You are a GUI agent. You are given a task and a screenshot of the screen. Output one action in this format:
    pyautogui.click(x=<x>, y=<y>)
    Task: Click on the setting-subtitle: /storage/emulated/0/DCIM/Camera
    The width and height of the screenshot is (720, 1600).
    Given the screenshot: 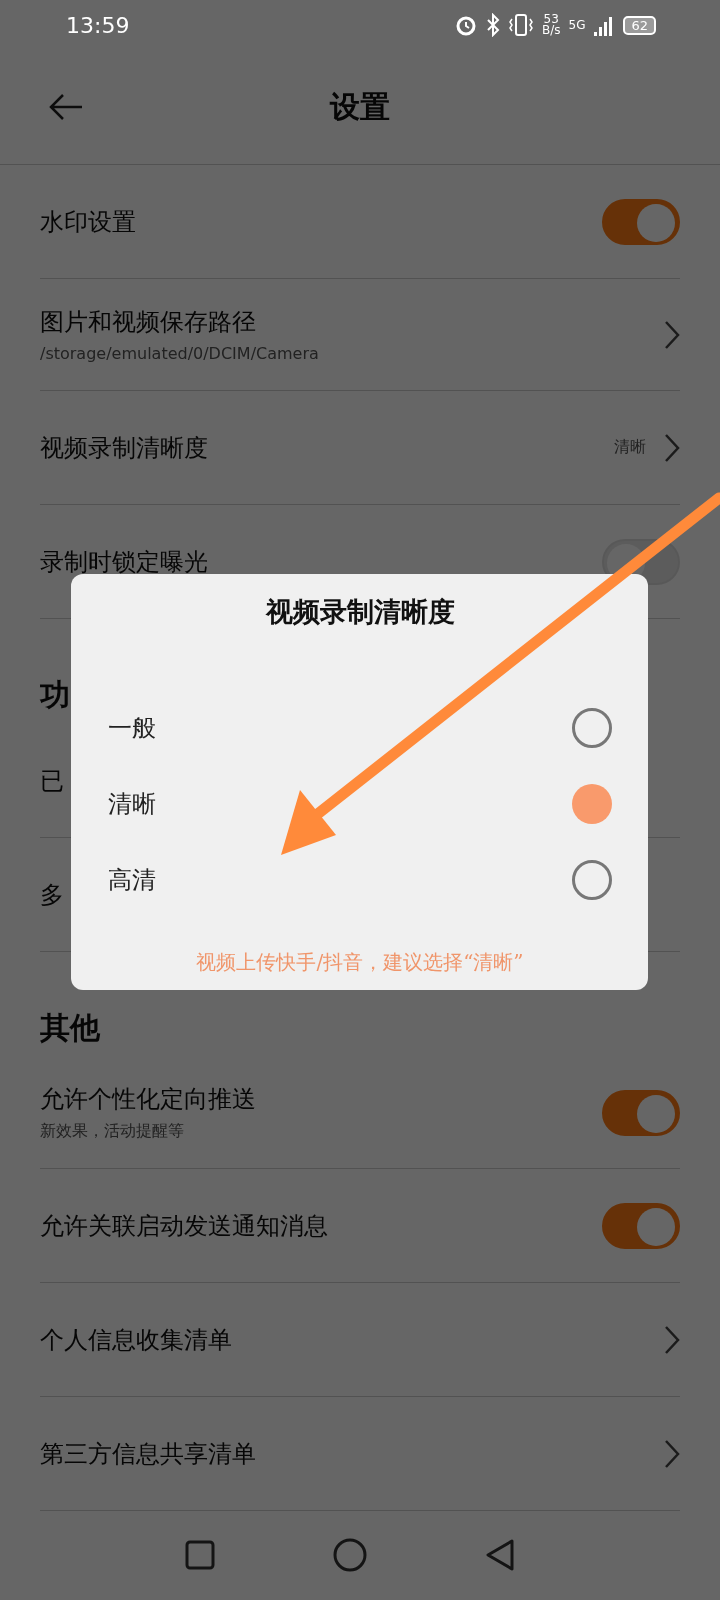 What is the action you would take?
    pyautogui.click(x=179, y=353)
    